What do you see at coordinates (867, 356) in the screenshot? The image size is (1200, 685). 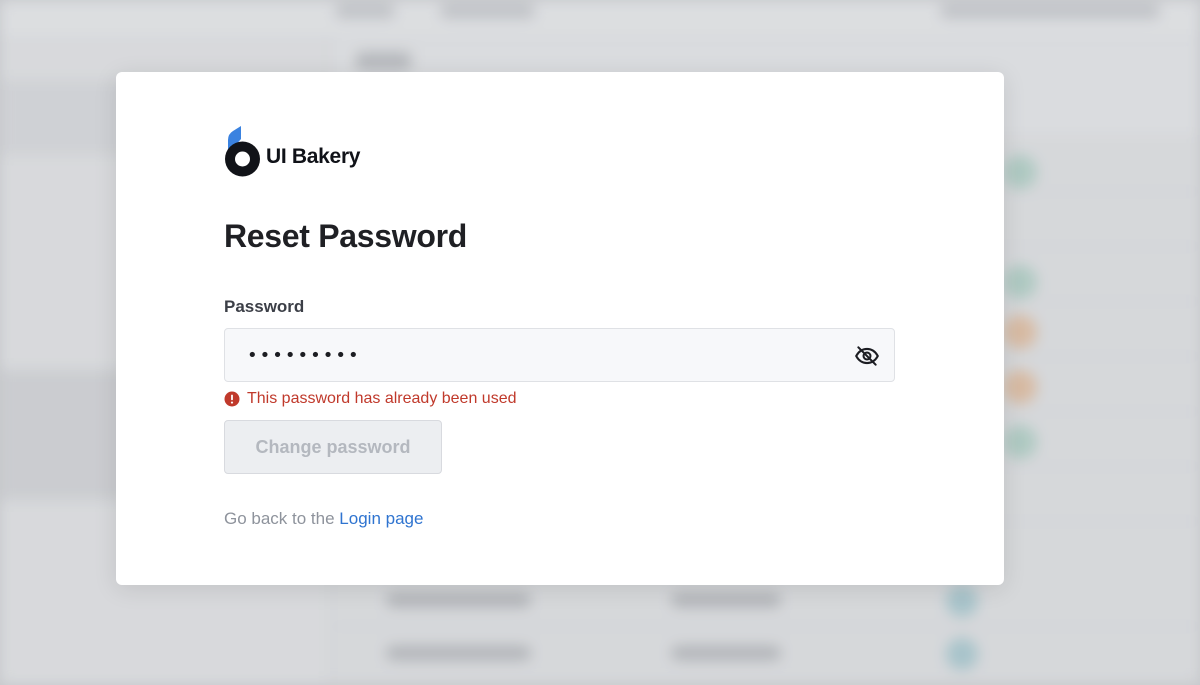 I see `eye-off-icon` at bounding box center [867, 356].